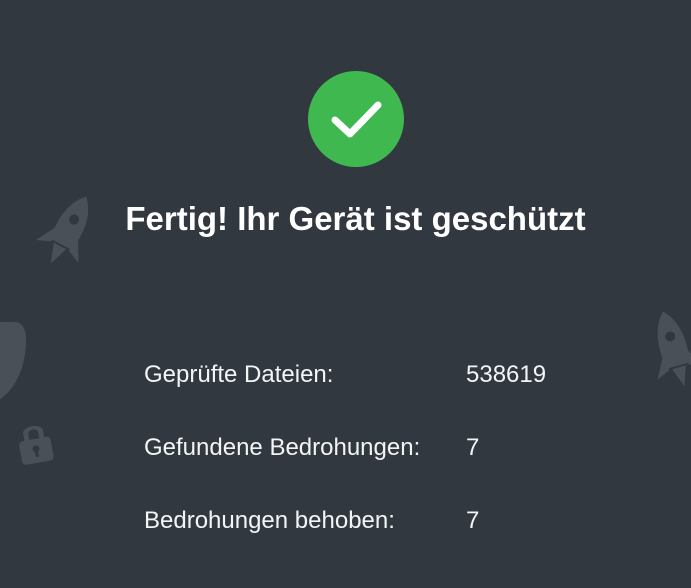 The image size is (691, 588). I want to click on shield-icon, so click(13, 361).